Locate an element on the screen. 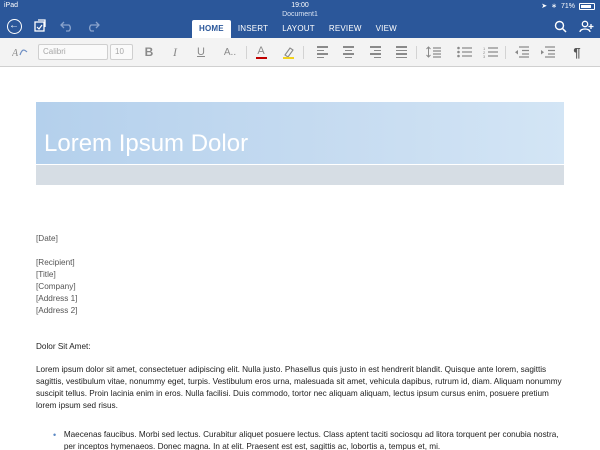  bold-button: B is located at coordinates (149, 52).